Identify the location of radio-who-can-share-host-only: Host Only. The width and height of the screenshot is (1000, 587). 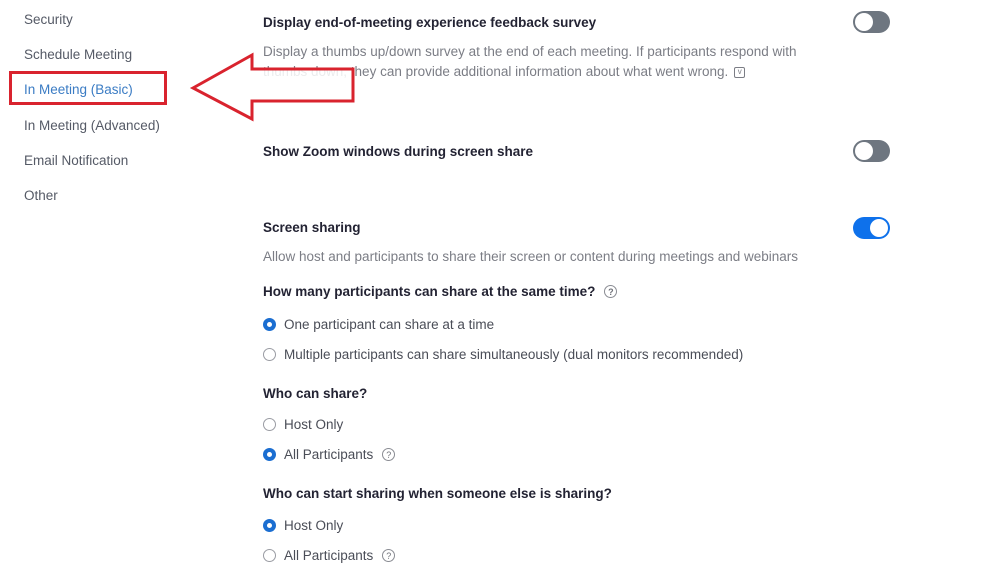
(303, 424).